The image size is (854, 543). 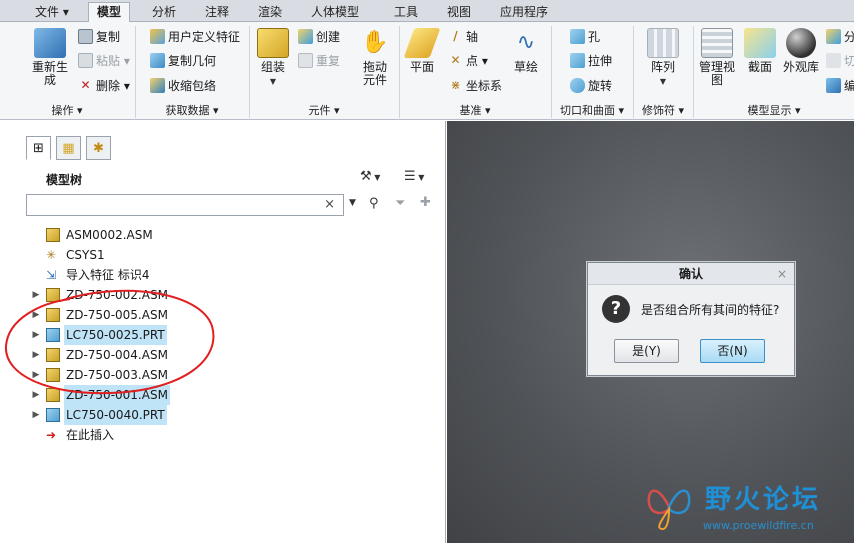 I want to click on user-defined-feature-button: 用户定义特征, so click(x=195, y=36).